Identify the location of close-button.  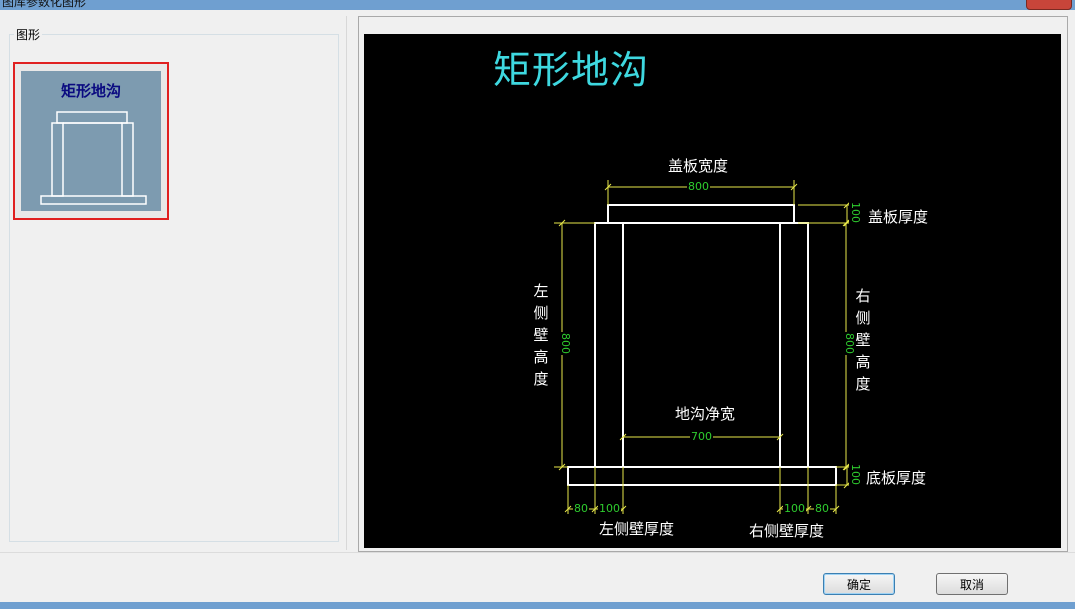
(1049, 5).